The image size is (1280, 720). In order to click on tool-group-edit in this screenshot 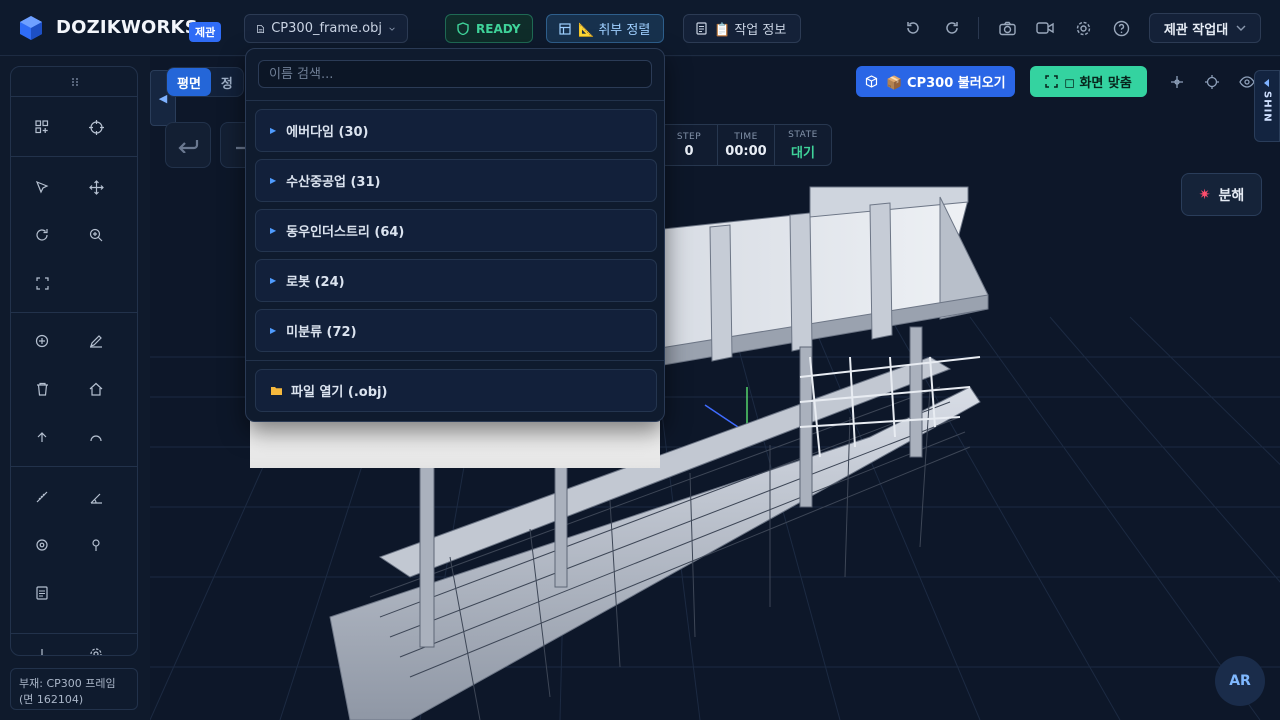, I will do `click(74, 390)`.